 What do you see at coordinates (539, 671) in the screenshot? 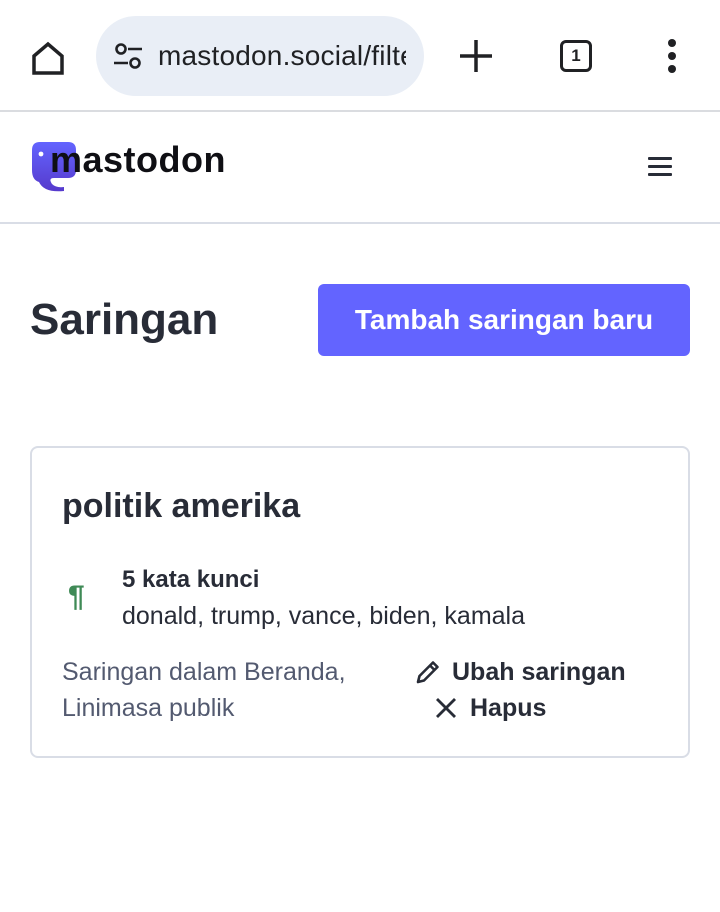
I see `edit-filter-label: Ubah saringan` at bounding box center [539, 671].